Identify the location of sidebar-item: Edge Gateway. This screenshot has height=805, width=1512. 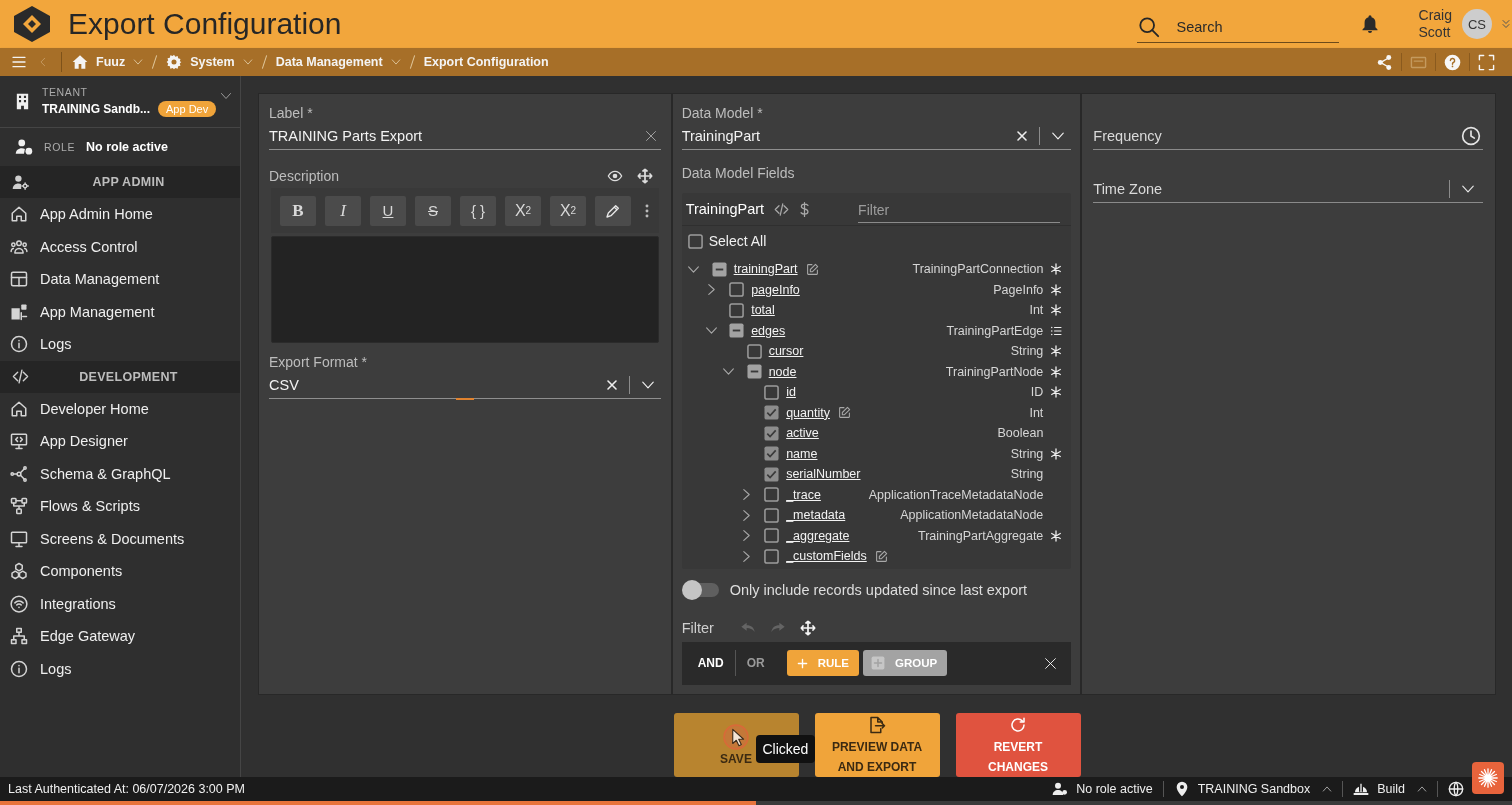
(120, 636).